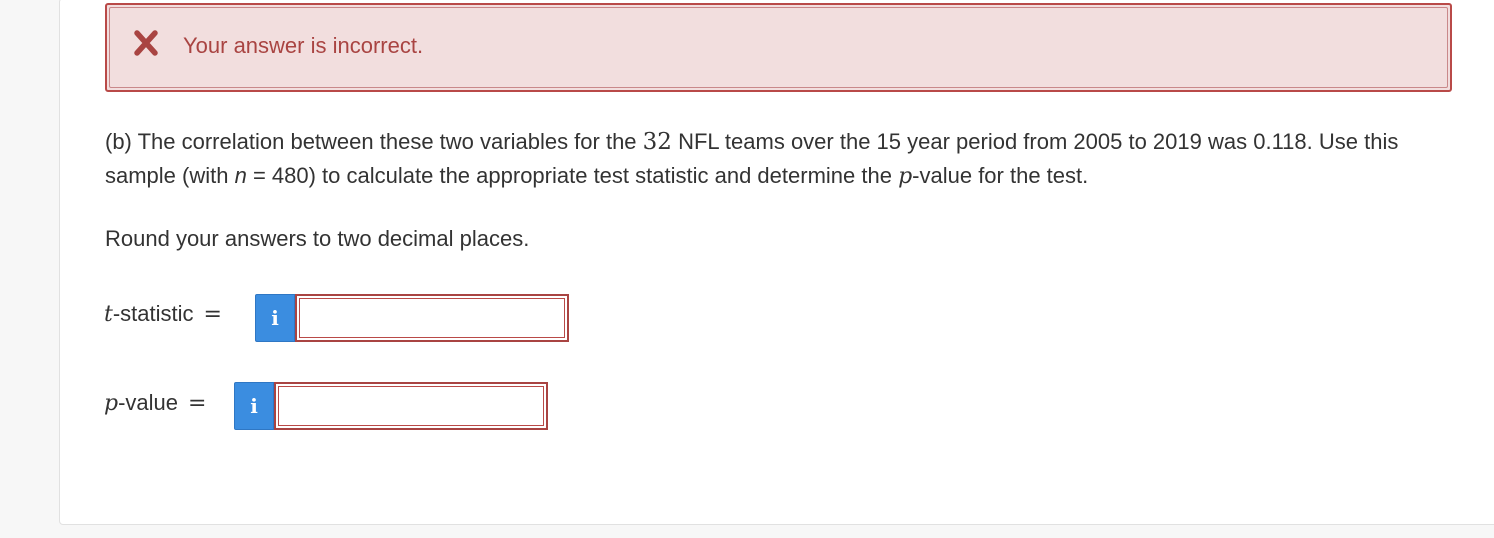 This screenshot has width=1494, height=538. I want to click on question-text-part: -value for the test., so click(1000, 175).